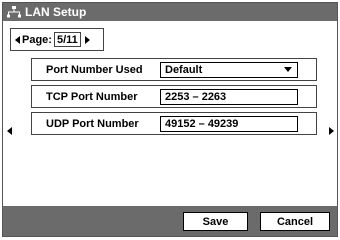  I want to click on network-icon, so click(14, 12).